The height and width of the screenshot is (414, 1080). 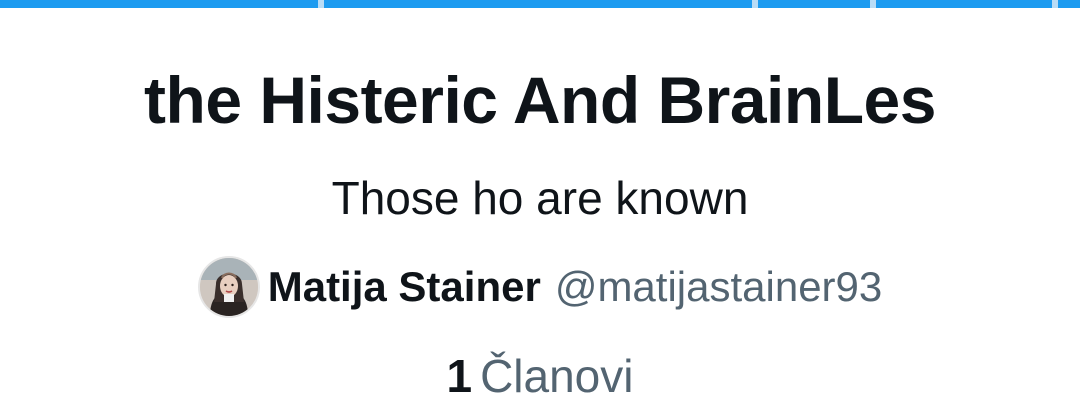 I want to click on members-count: 1, so click(x=459, y=376).